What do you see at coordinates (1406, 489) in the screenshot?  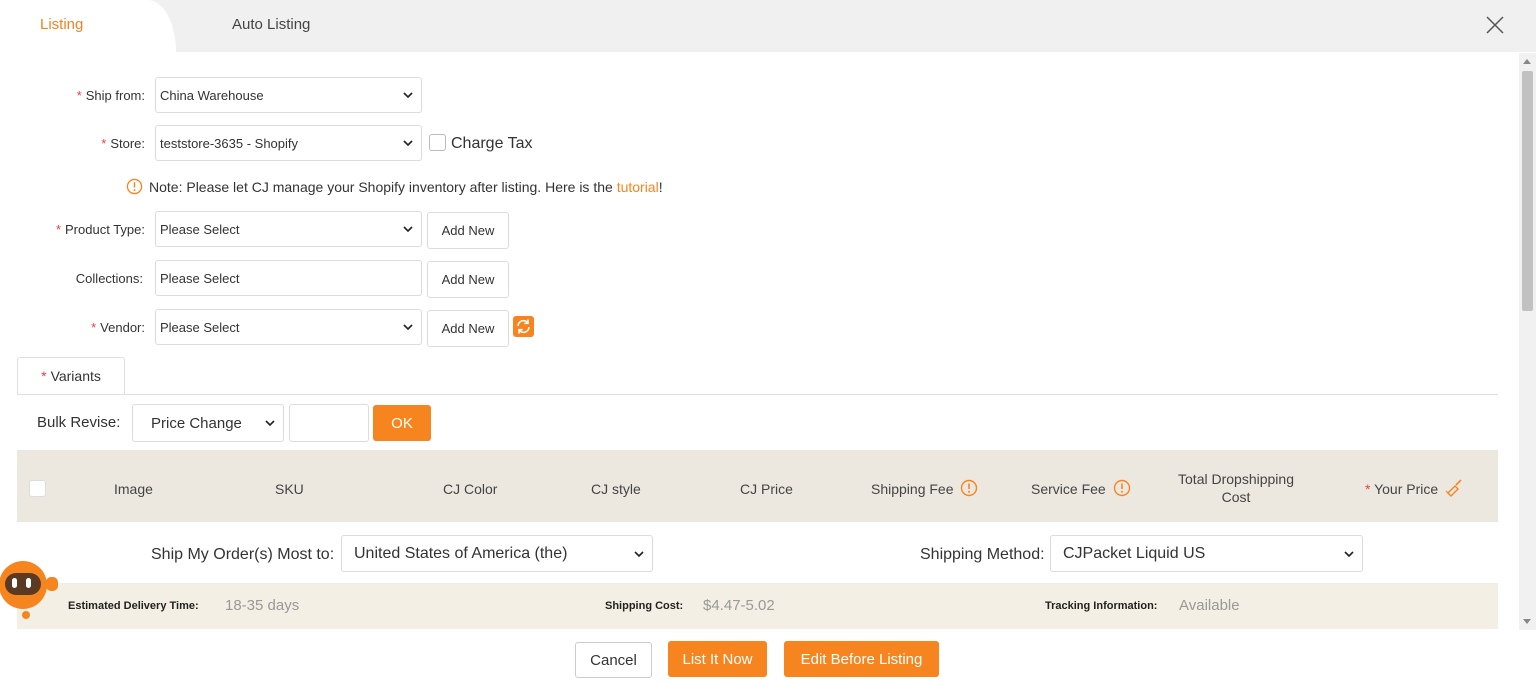 I see `your-price-label: Your Price` at bounding box center [1406, 489].